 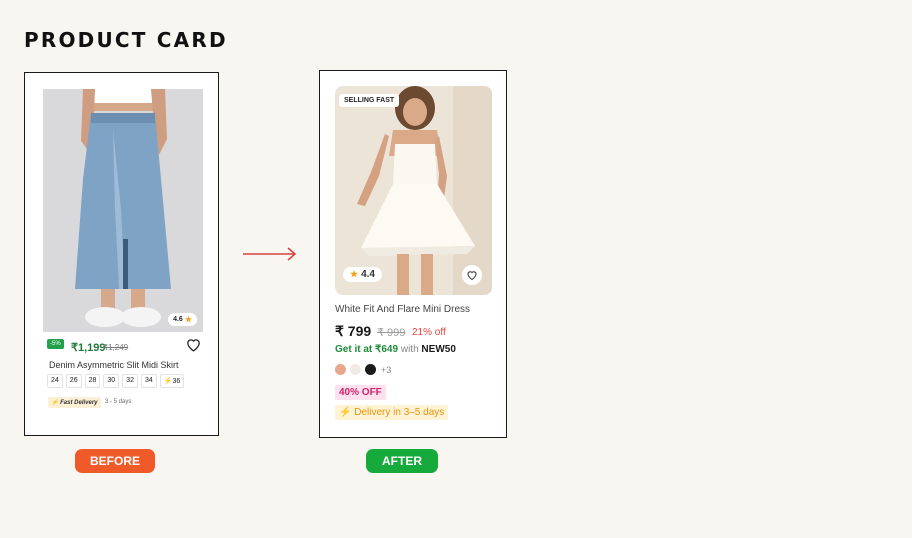 I want to click on lightning-icon: ⚡, so click(x=168, y=381).